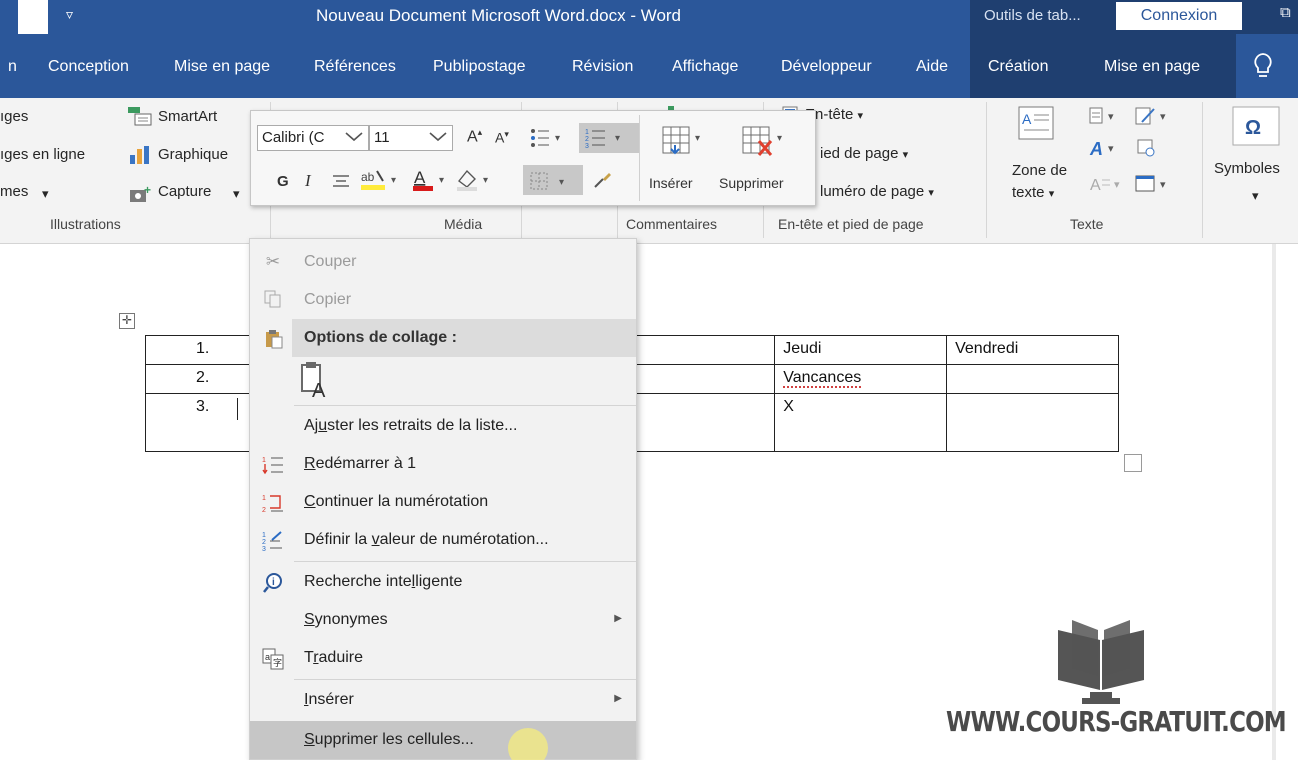 This screenshot has width=1298, height=760. I want to click on center-align-icon, so click(341, 184).